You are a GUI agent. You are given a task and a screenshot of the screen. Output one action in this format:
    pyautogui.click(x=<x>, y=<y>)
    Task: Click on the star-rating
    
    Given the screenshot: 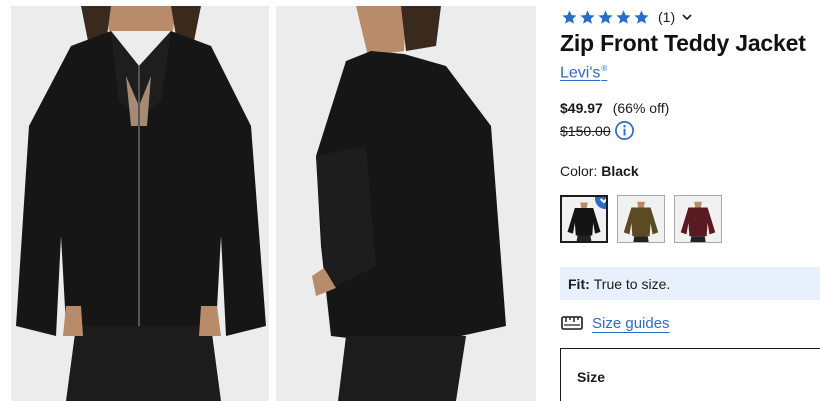 What is the action you would take?
    pyautogui.click(x=605, y=17)
    